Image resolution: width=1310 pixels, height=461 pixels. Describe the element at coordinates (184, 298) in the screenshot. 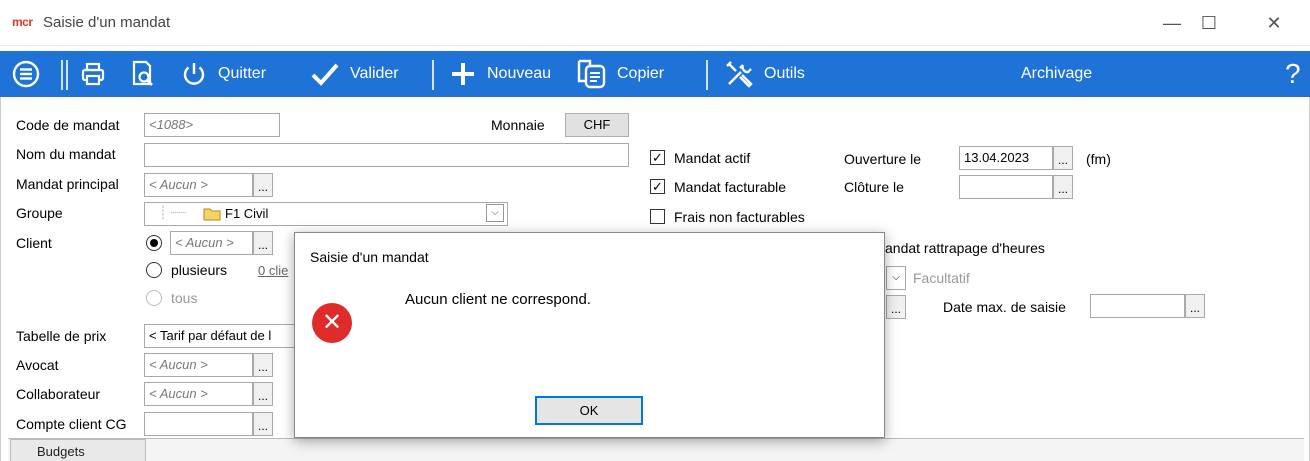

I see `client-all-label: tous` at that location.